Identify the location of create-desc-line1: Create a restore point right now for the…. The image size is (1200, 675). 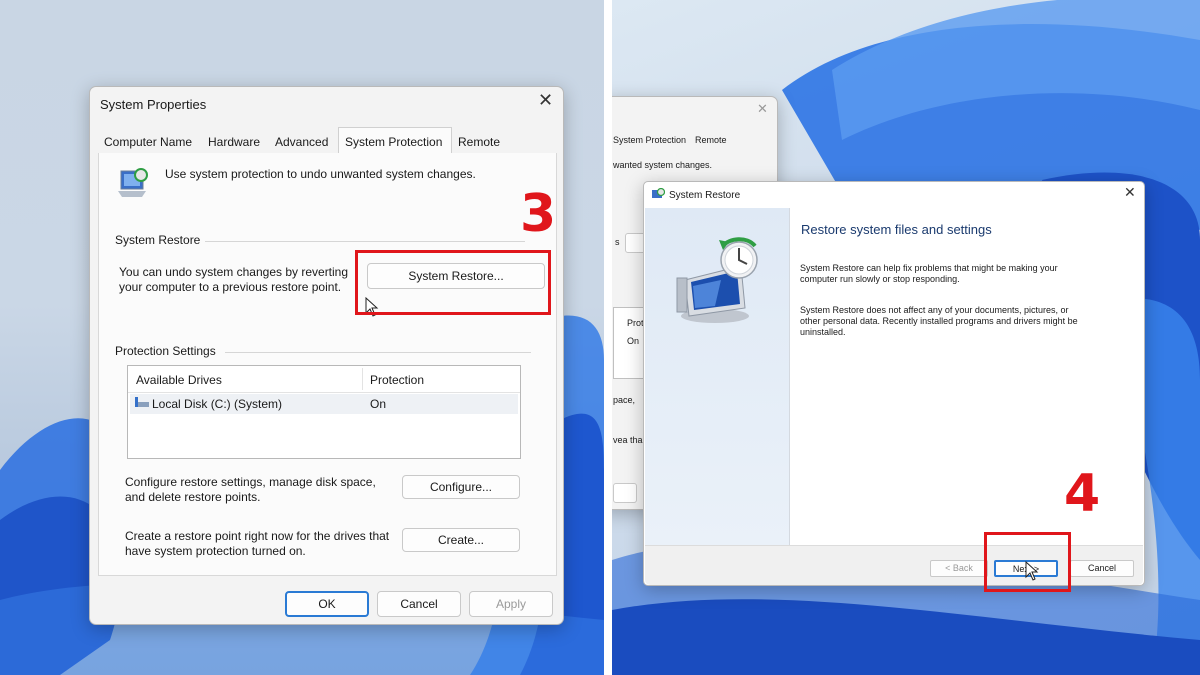
(257, 536).